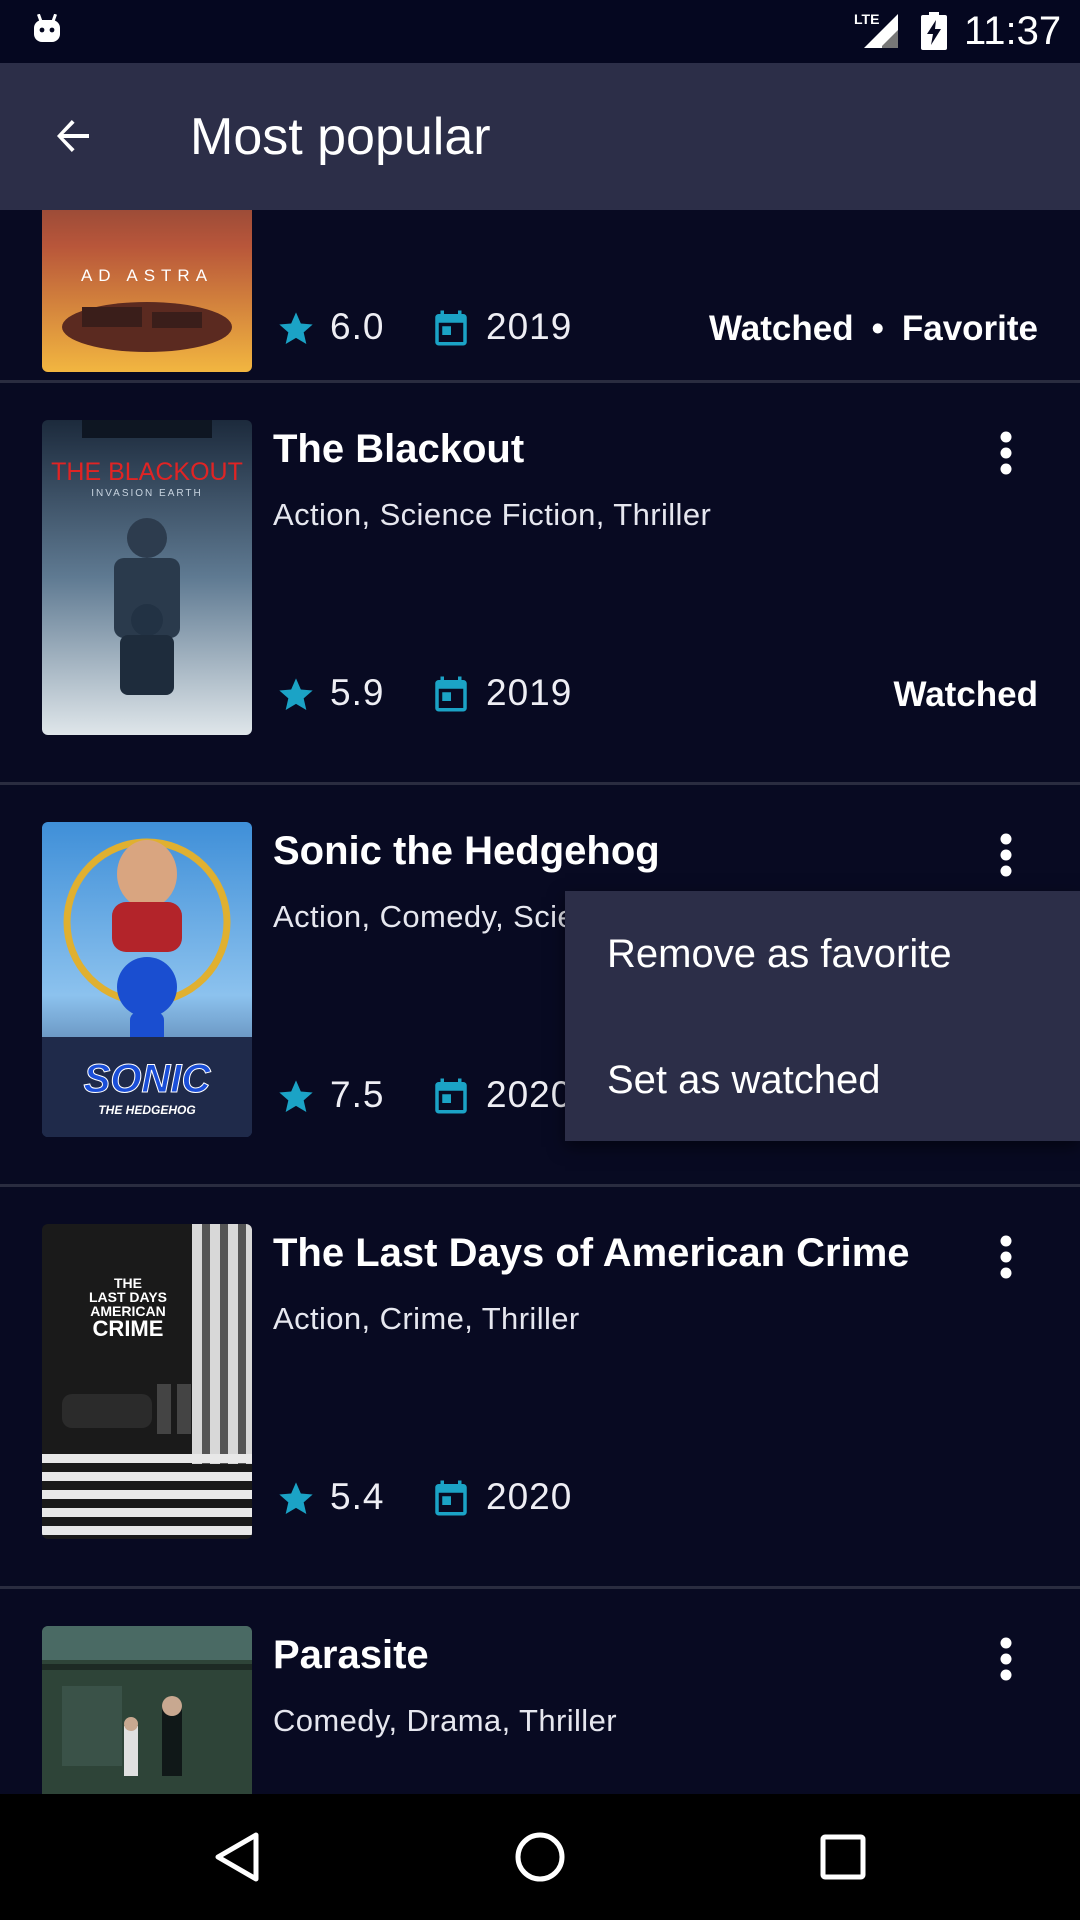 This screenshot has width=1080, height=1920. I want to click on movie-tags: Watched • Favorite, so click(873, 329).